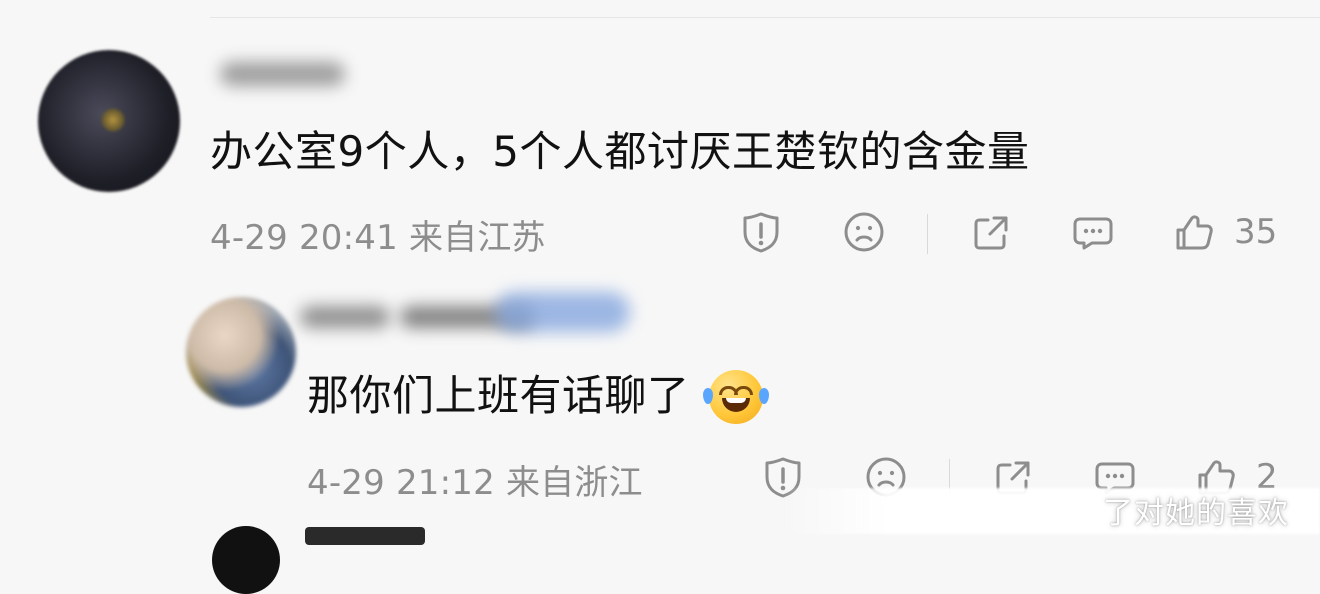 This screenshot has height=594, width=1320. I want to click on sad-face-icon, so click(864, 232).